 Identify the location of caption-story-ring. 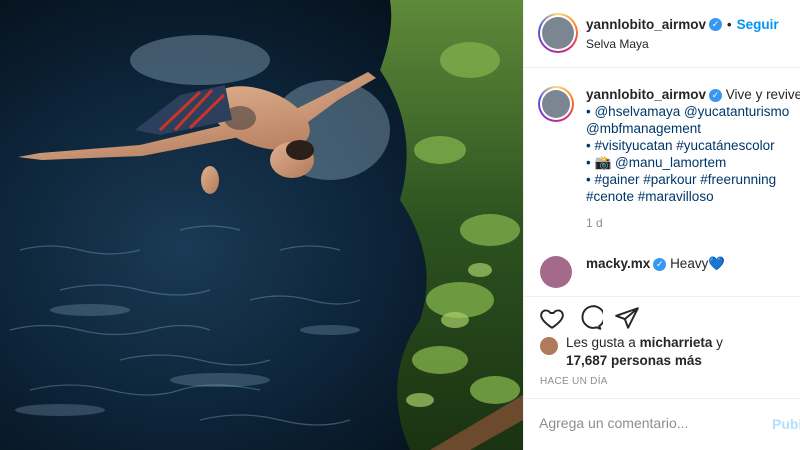
(556, 104).